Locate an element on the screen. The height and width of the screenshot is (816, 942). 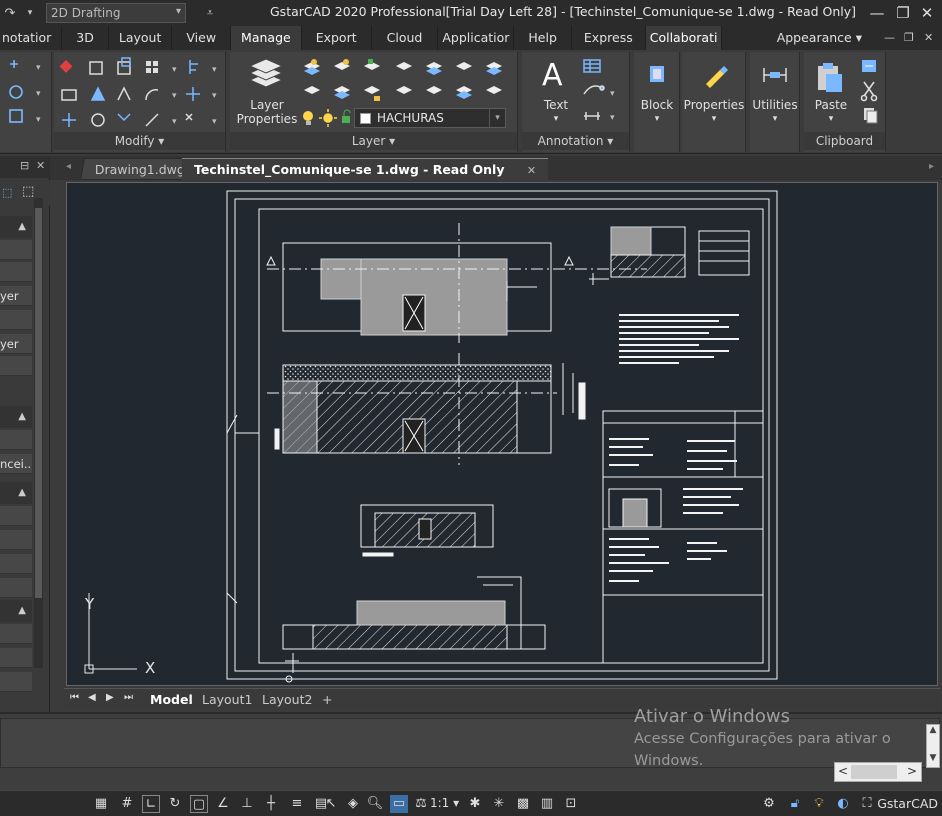
minimize-icon: — is located at coordinates (877, 13).